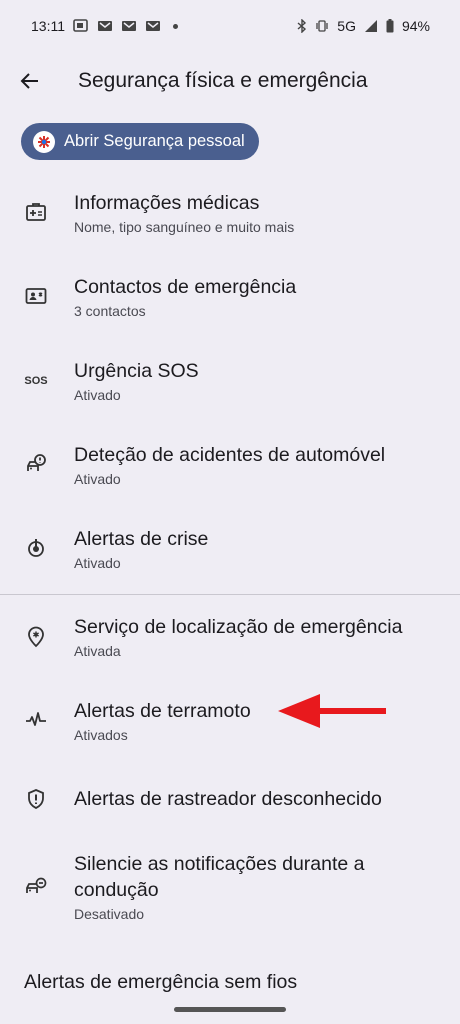  I want to click on open-personal-safety-button: Abrir Segurança pessoal, so click(140, 141).